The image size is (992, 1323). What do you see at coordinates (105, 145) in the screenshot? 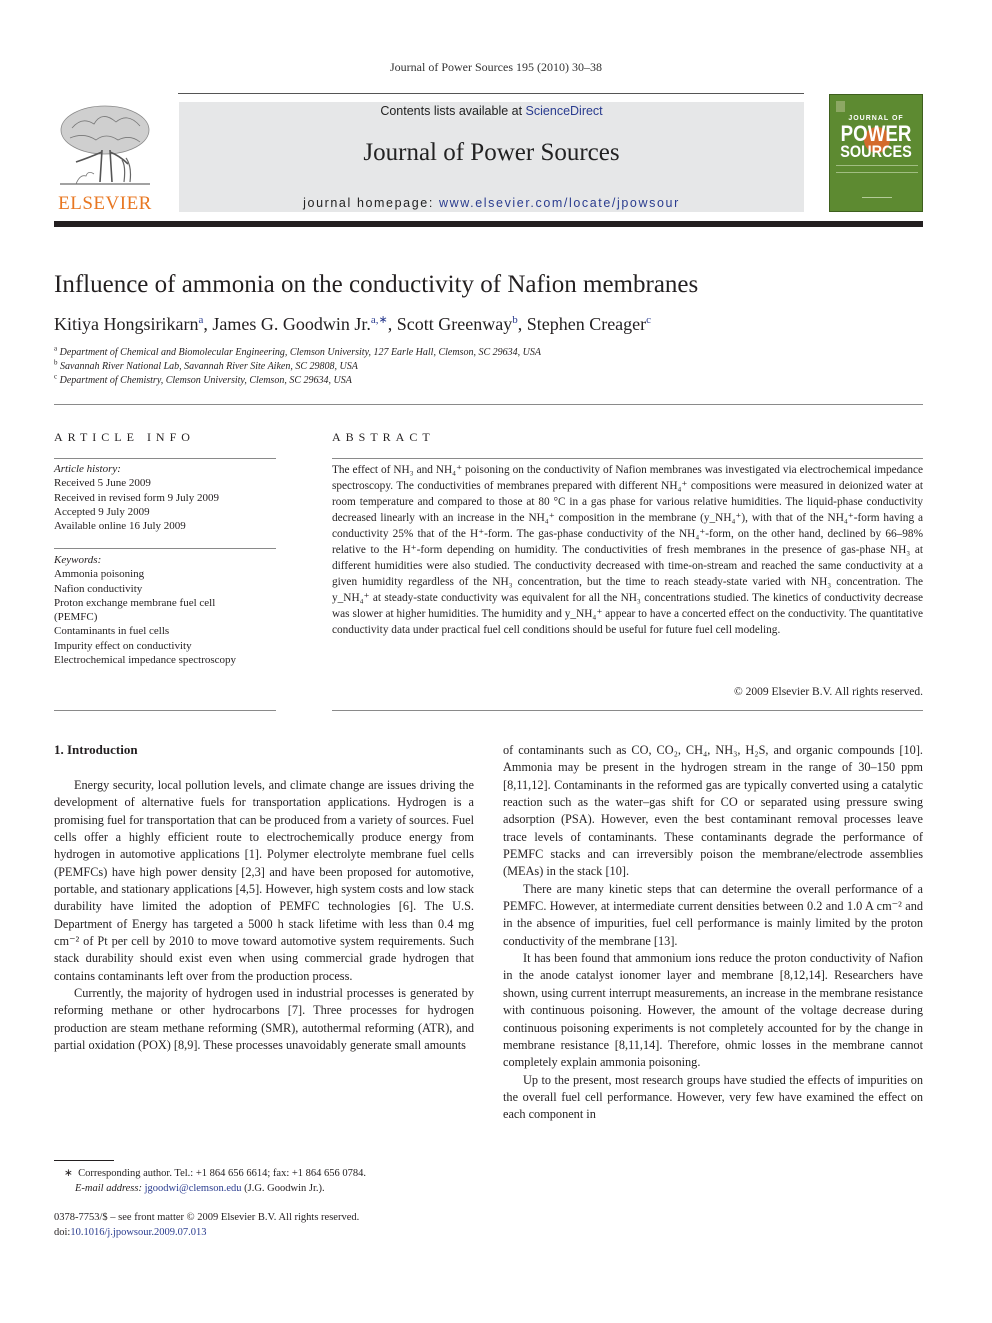
I see `tree-icon` at bounding box center [105, 145].